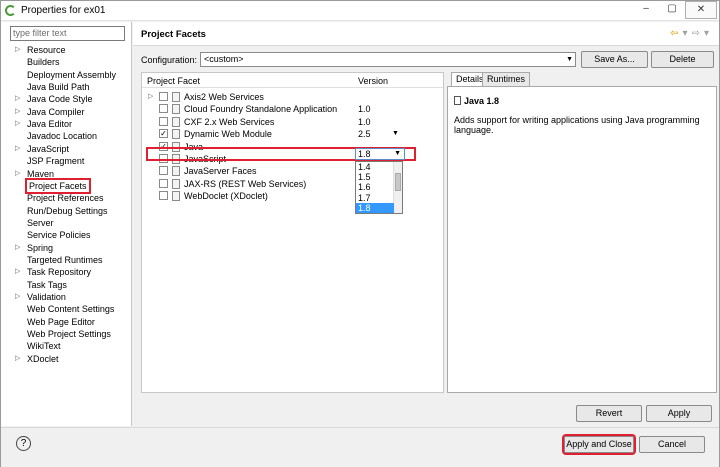 Image resolution: width=720 pixels, height=467 pixels. Describe the element at coordinates (609, 413) in the screenshot. I see `revert-button: Revert` at that location.